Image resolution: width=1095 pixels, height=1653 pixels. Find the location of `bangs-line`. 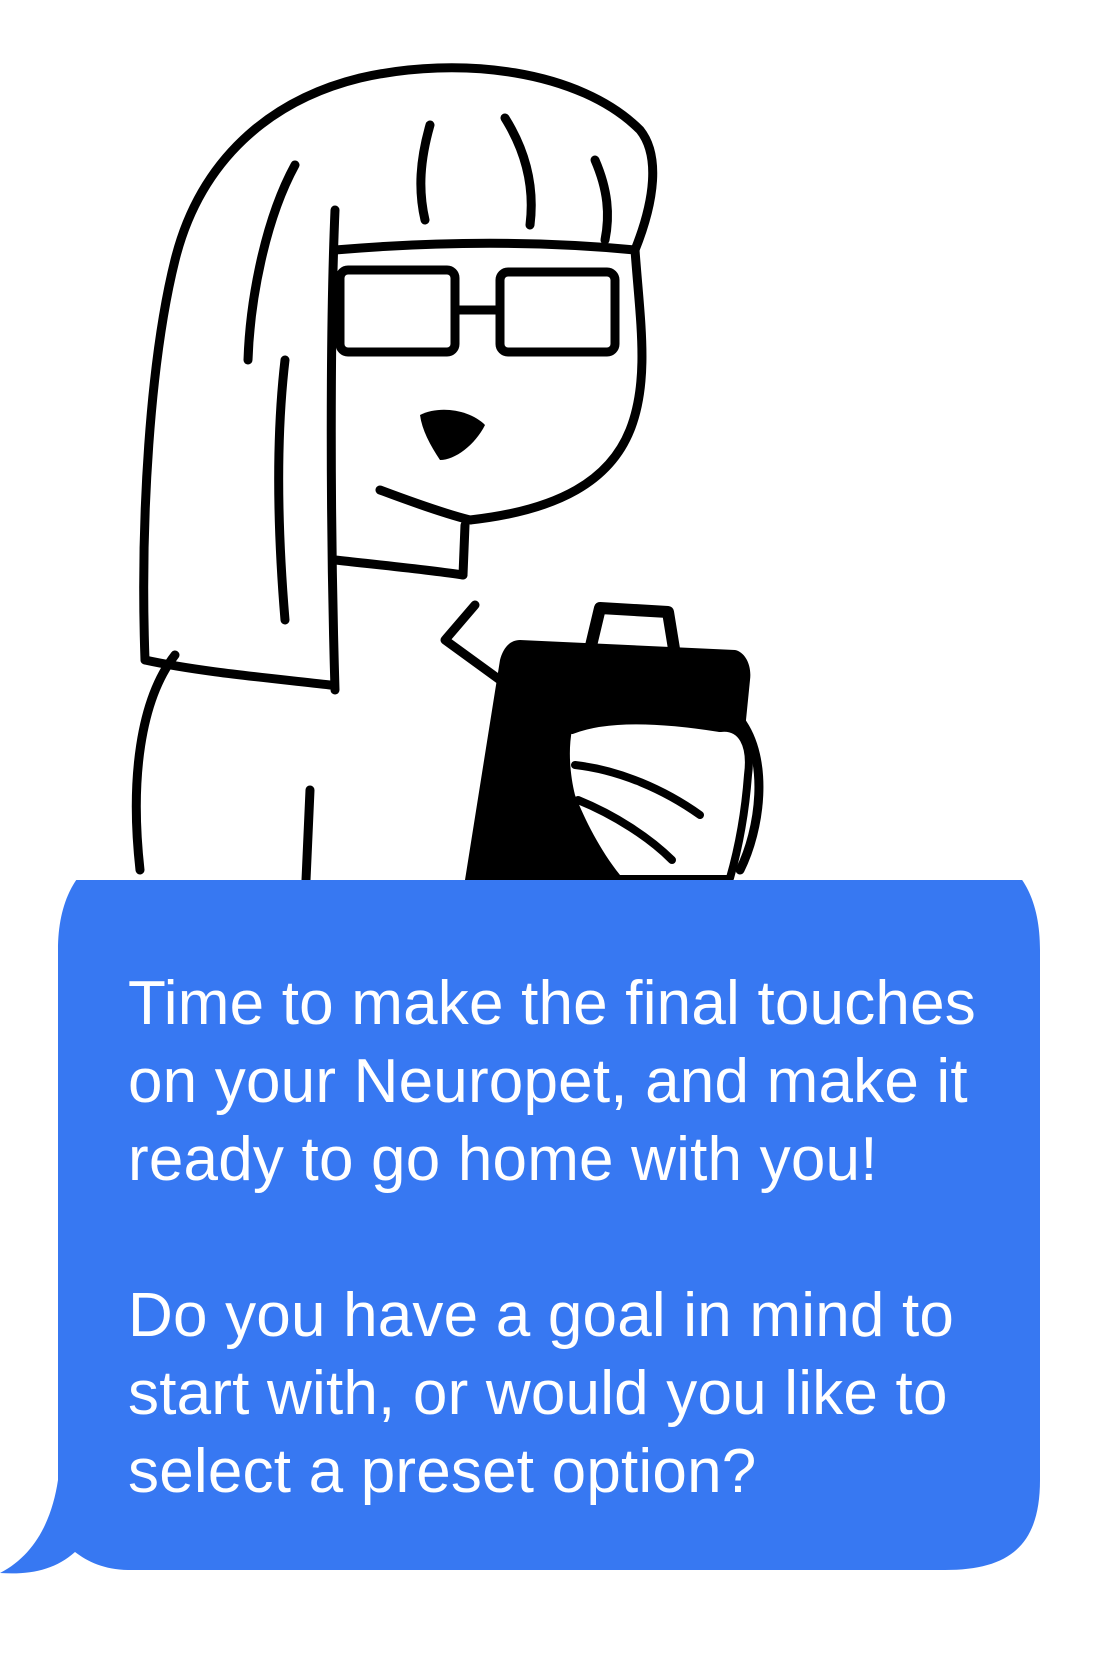

bangs-line is located at coordinates (485, 246).